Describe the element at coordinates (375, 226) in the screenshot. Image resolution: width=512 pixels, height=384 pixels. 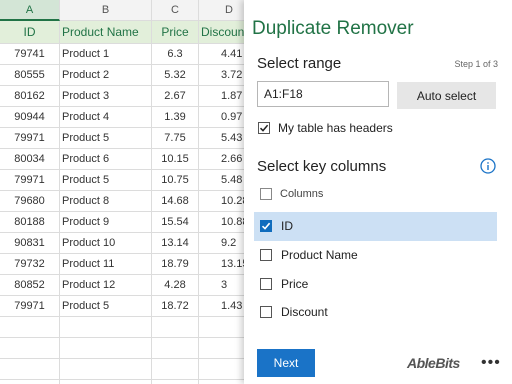
I see `column-item-id: ID` at that location.